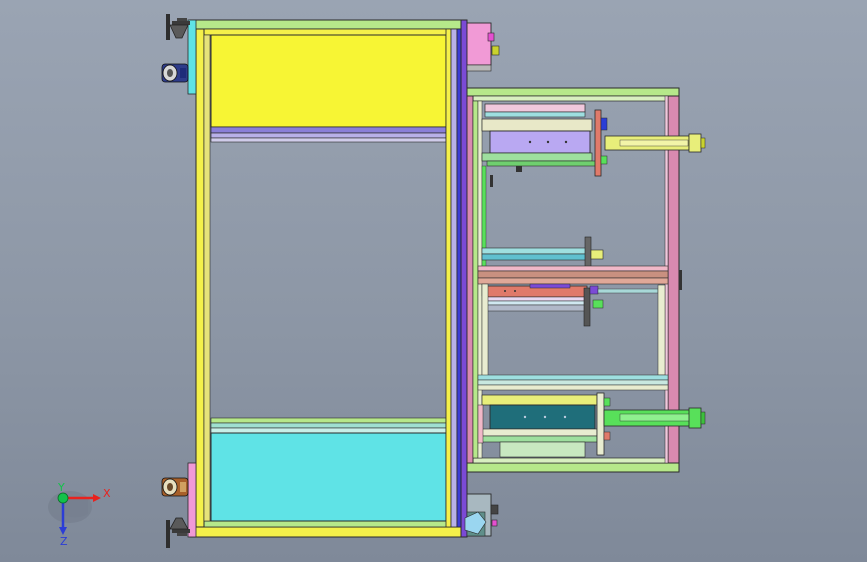 This screenshot has width=867, height=562. What do you see at coordinates (479, 44) in the screenshot?
I see `top-pink-block` at bounding box center [479, 44].